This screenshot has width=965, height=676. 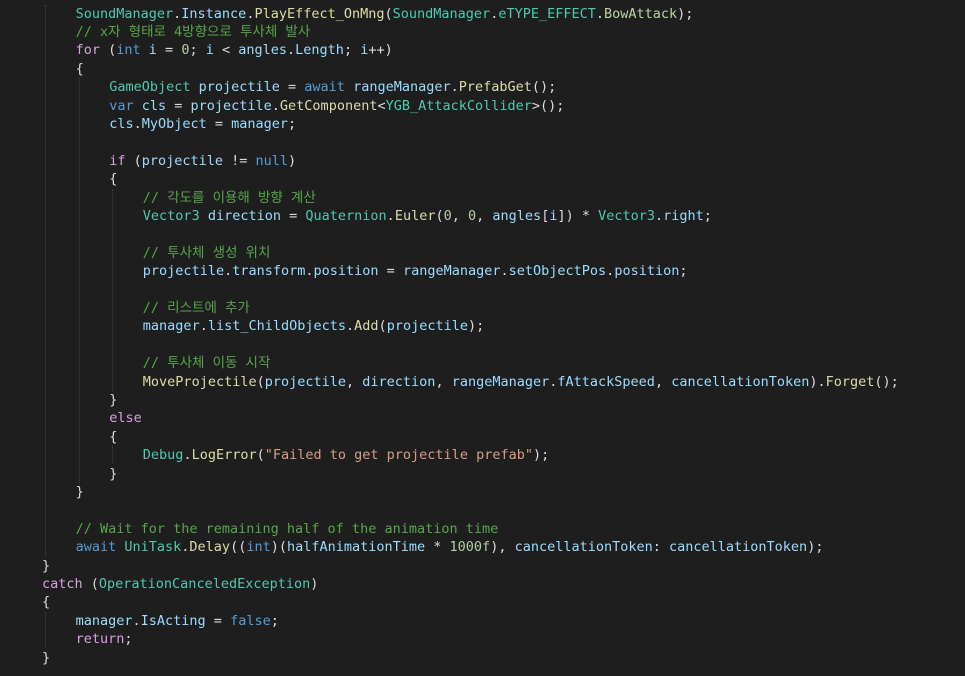 What do you see at coordinates (850, 381) in the screenshot?
I see `code-token: Forget` at bounding box center [850, 381].